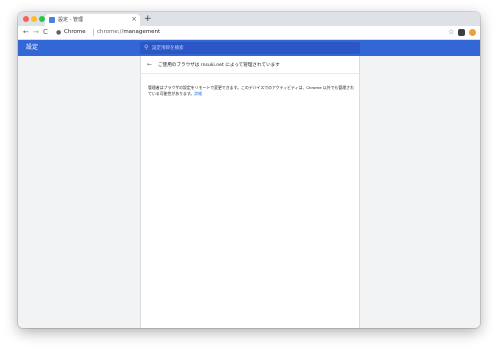  What do you see at coordinates (110, 32) in the screenshot?
I see `url-scheme: chrome://` at bounding box center [110, 32].